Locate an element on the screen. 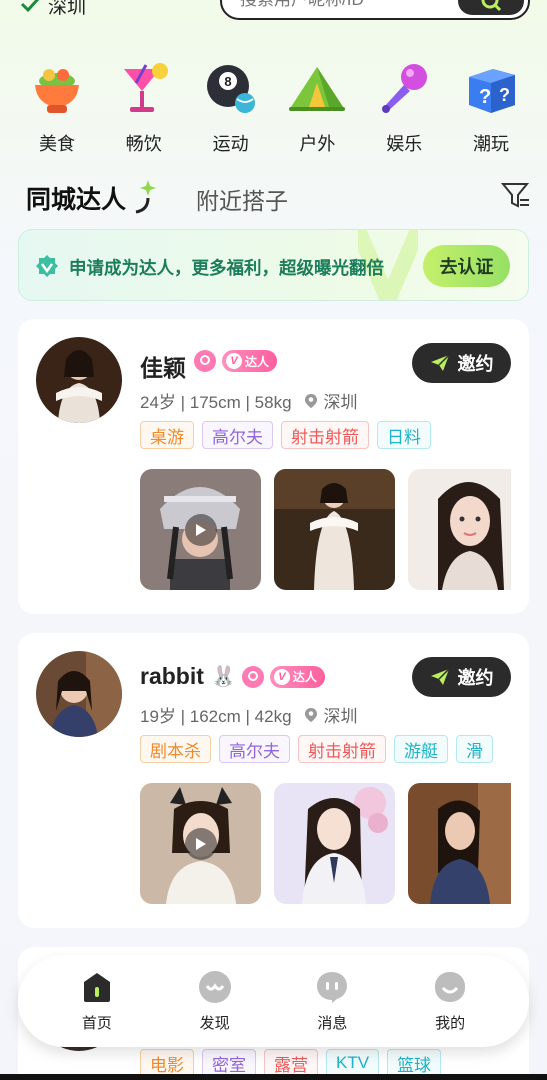 Image resolution: width=547 pixels, height=1080 pixels. tab-home: 首页 is located at coordinates (97, 1001).